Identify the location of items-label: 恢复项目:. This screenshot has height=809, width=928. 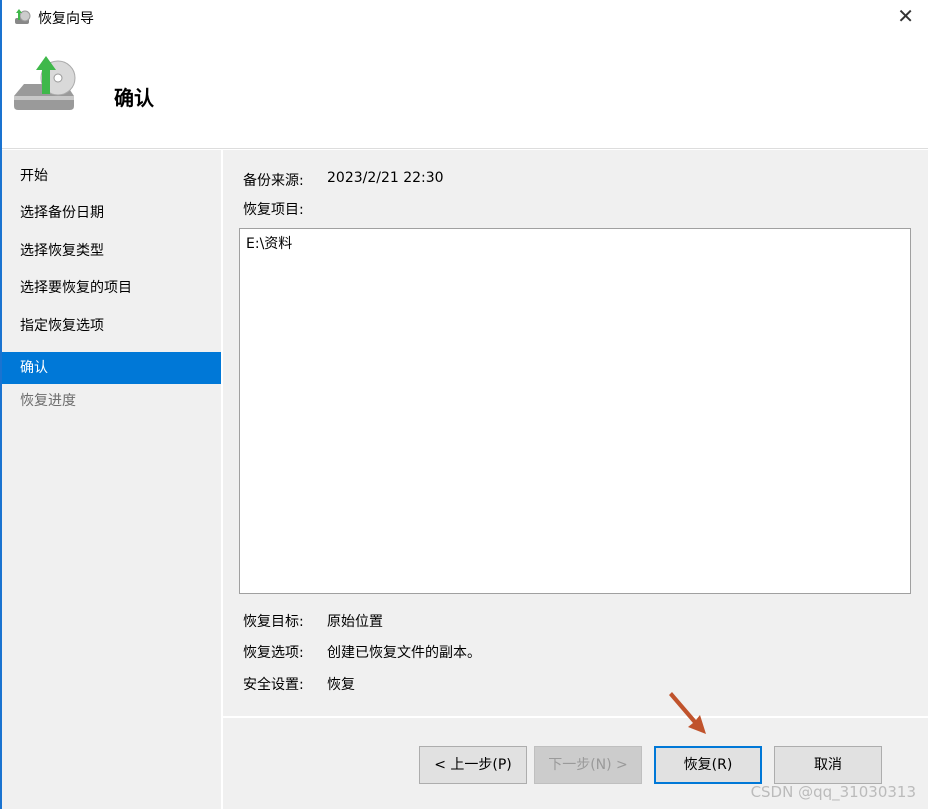
(273, 210).